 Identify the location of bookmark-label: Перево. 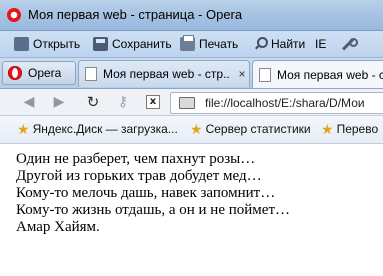
(357, 129).